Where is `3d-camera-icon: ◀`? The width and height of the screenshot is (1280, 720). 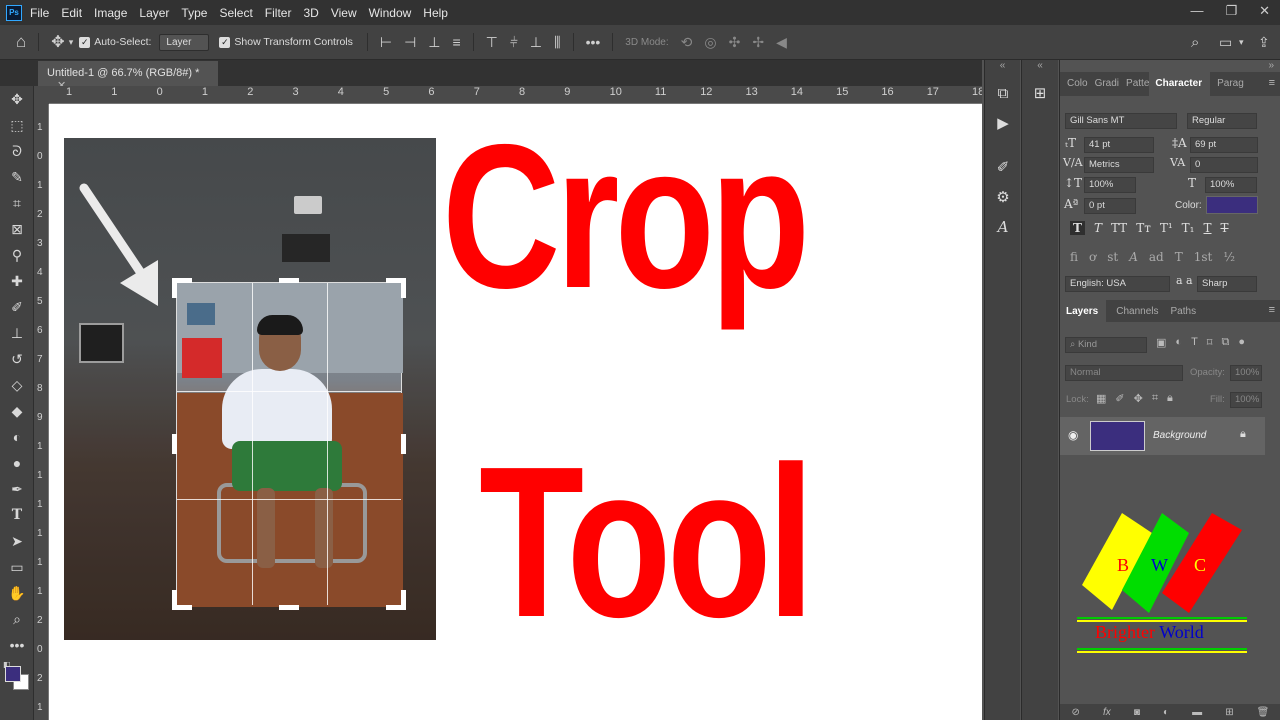 3d-camera-icon: ◀ is located at coordinates (781, 42).